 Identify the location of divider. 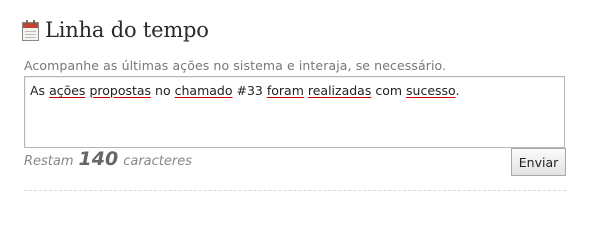
(295, 190).